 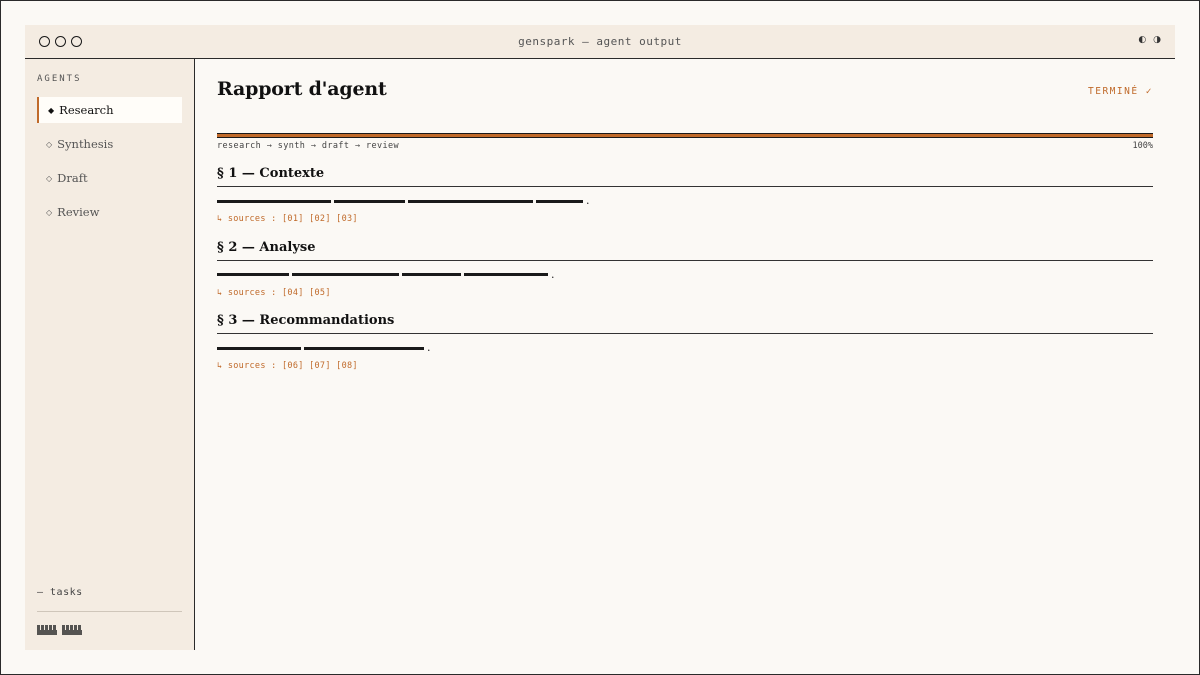 I want to click on sidebar-item-label: Review, so click(x=78, y=212).